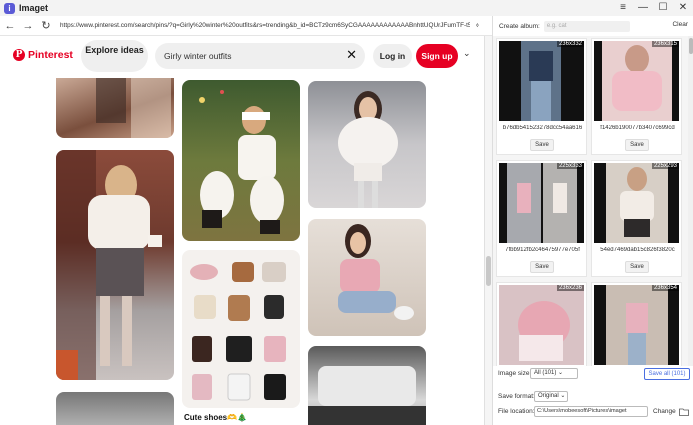 This screenshot has width=693, height=425. Describe the element at coordinates (515, 373) in the screenshot. I see `image-size-label: Image size:` at that location.